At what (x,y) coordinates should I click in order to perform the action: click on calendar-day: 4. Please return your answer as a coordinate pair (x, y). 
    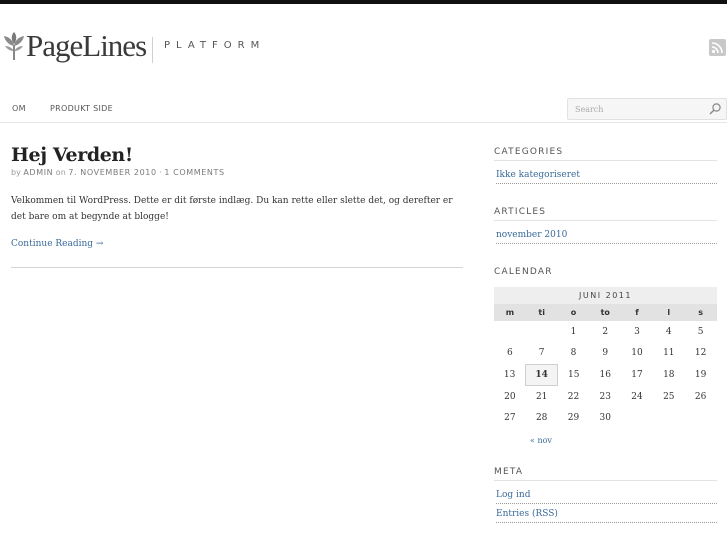
    Looking at the image, I should click on (668, 331).